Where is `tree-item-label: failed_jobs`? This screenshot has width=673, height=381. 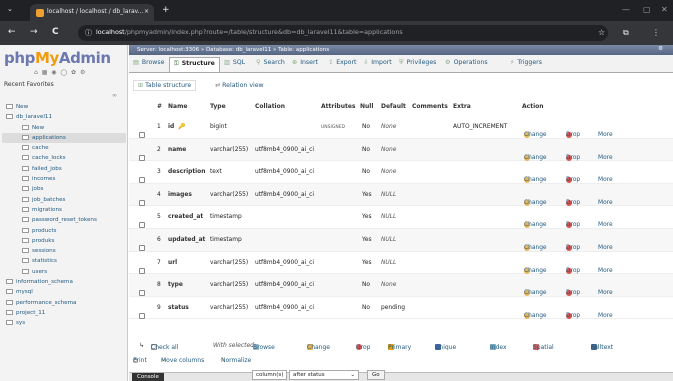
tree-item-label: failed_jobs is located at coordinates (47, 168).